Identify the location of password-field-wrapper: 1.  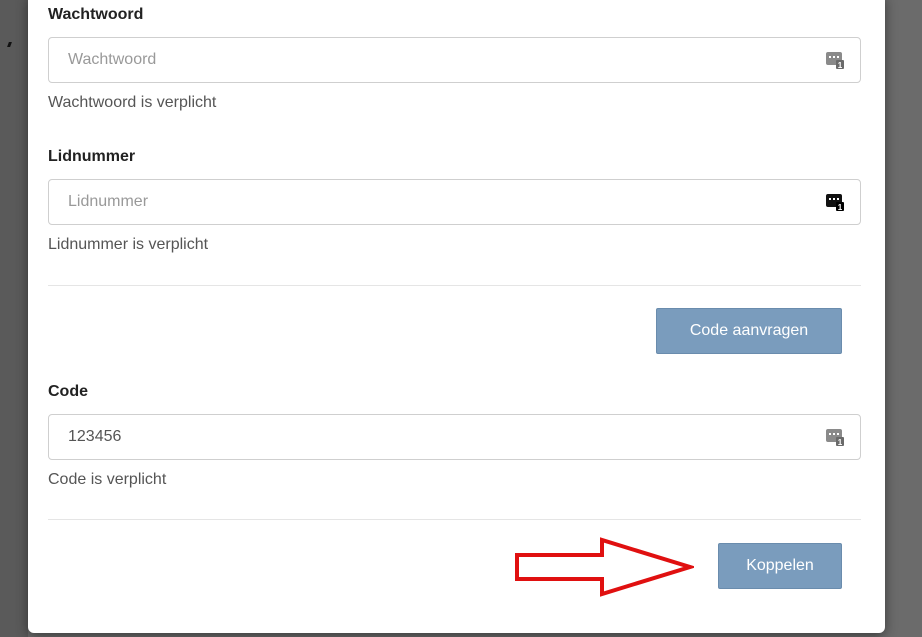
(454, 60).